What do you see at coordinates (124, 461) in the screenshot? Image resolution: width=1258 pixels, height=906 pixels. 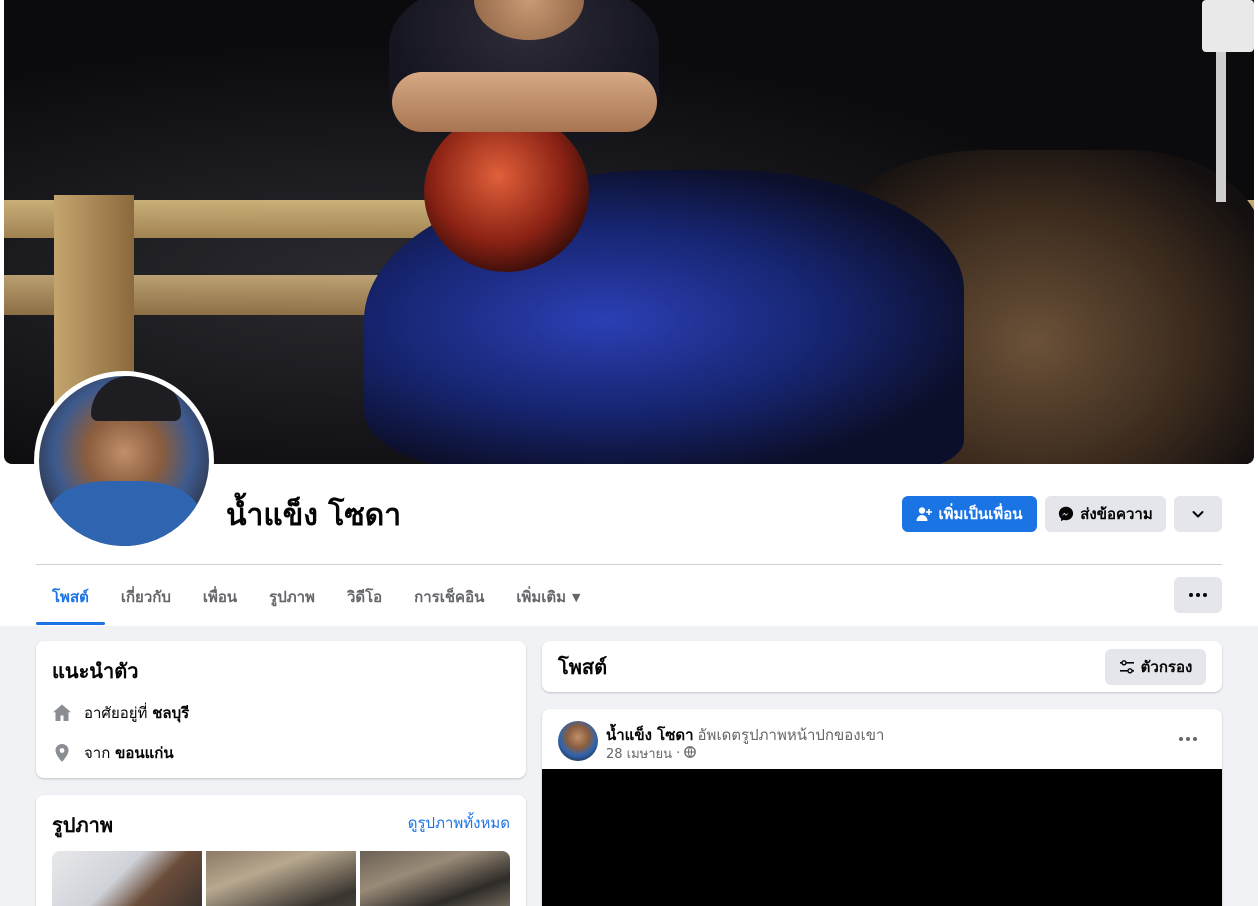 I see `profile-picture` at bounding box center [124, 461].